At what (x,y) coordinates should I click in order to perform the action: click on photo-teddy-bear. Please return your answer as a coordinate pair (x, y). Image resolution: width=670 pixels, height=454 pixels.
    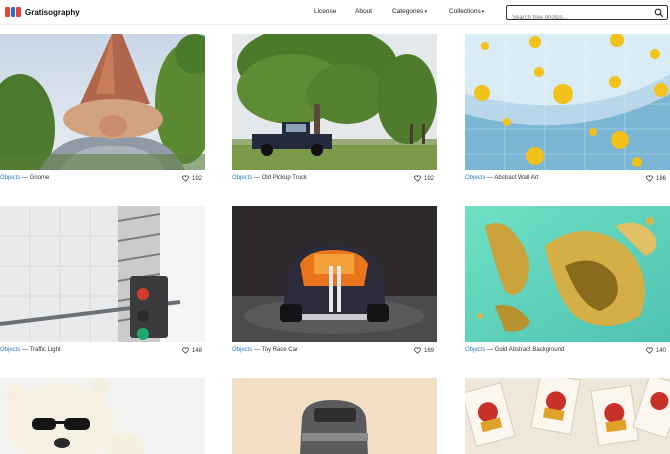
    Looking at the image, I should click on (102, 416).